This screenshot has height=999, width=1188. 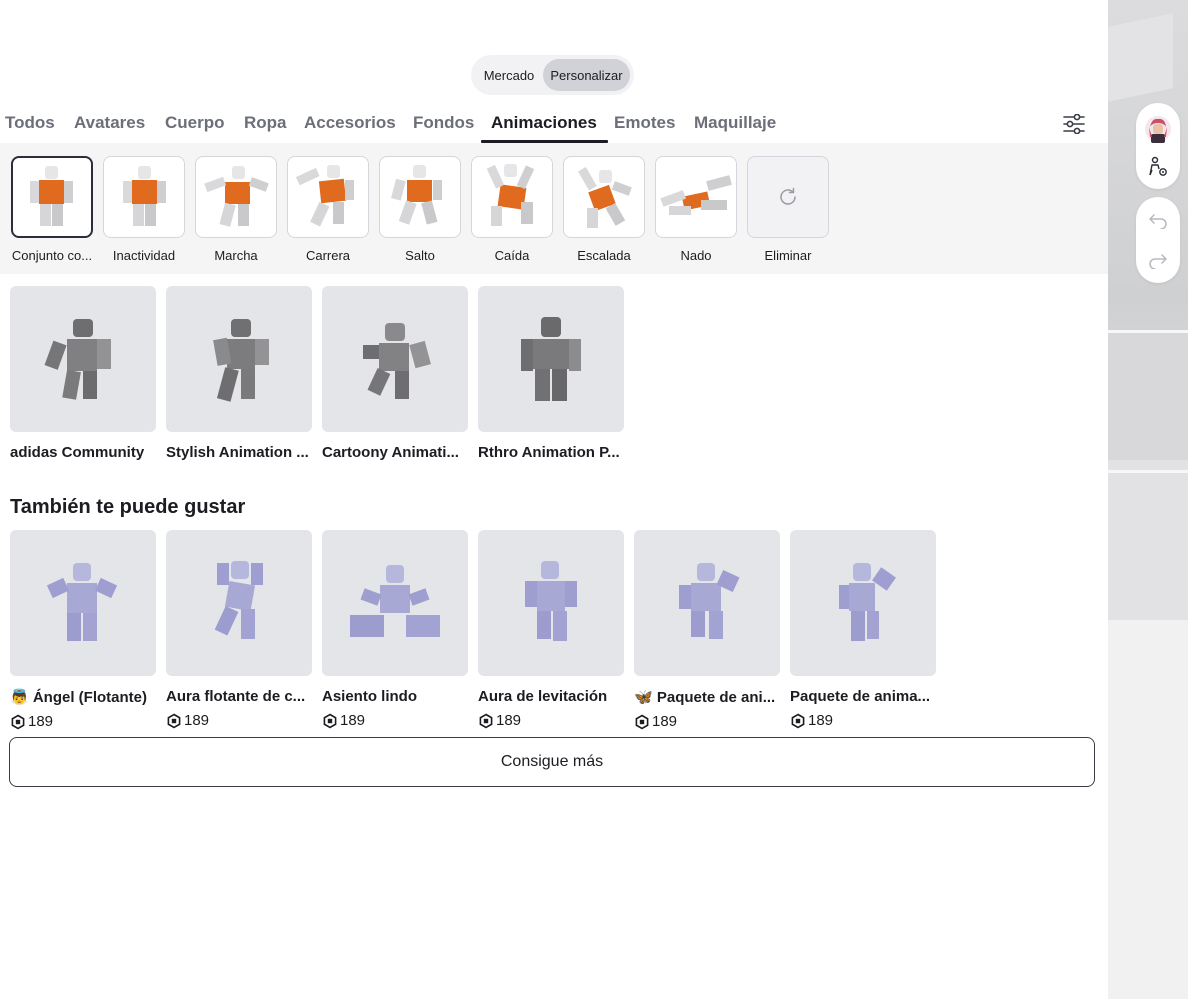 I want to click on sliders-icon, so click(x=1074, y=124).